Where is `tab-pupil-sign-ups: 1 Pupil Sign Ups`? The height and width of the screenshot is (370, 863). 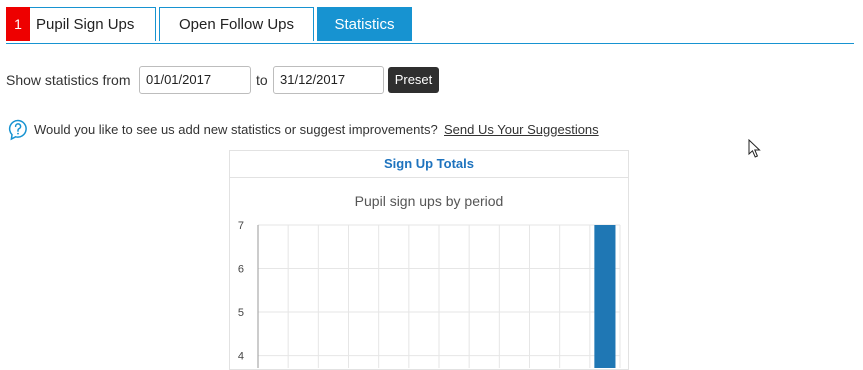
tab-pupil-sign-ups: 1 Pupil Sign Ups is located at coordinates (81, 24).